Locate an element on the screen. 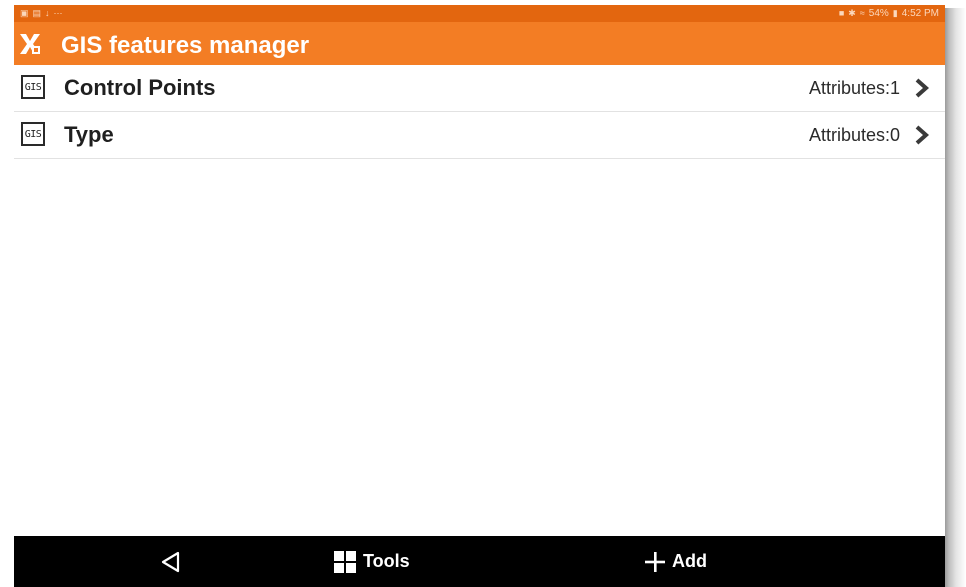  wifi-icon: ≈ is located at coordinates (862, 13).